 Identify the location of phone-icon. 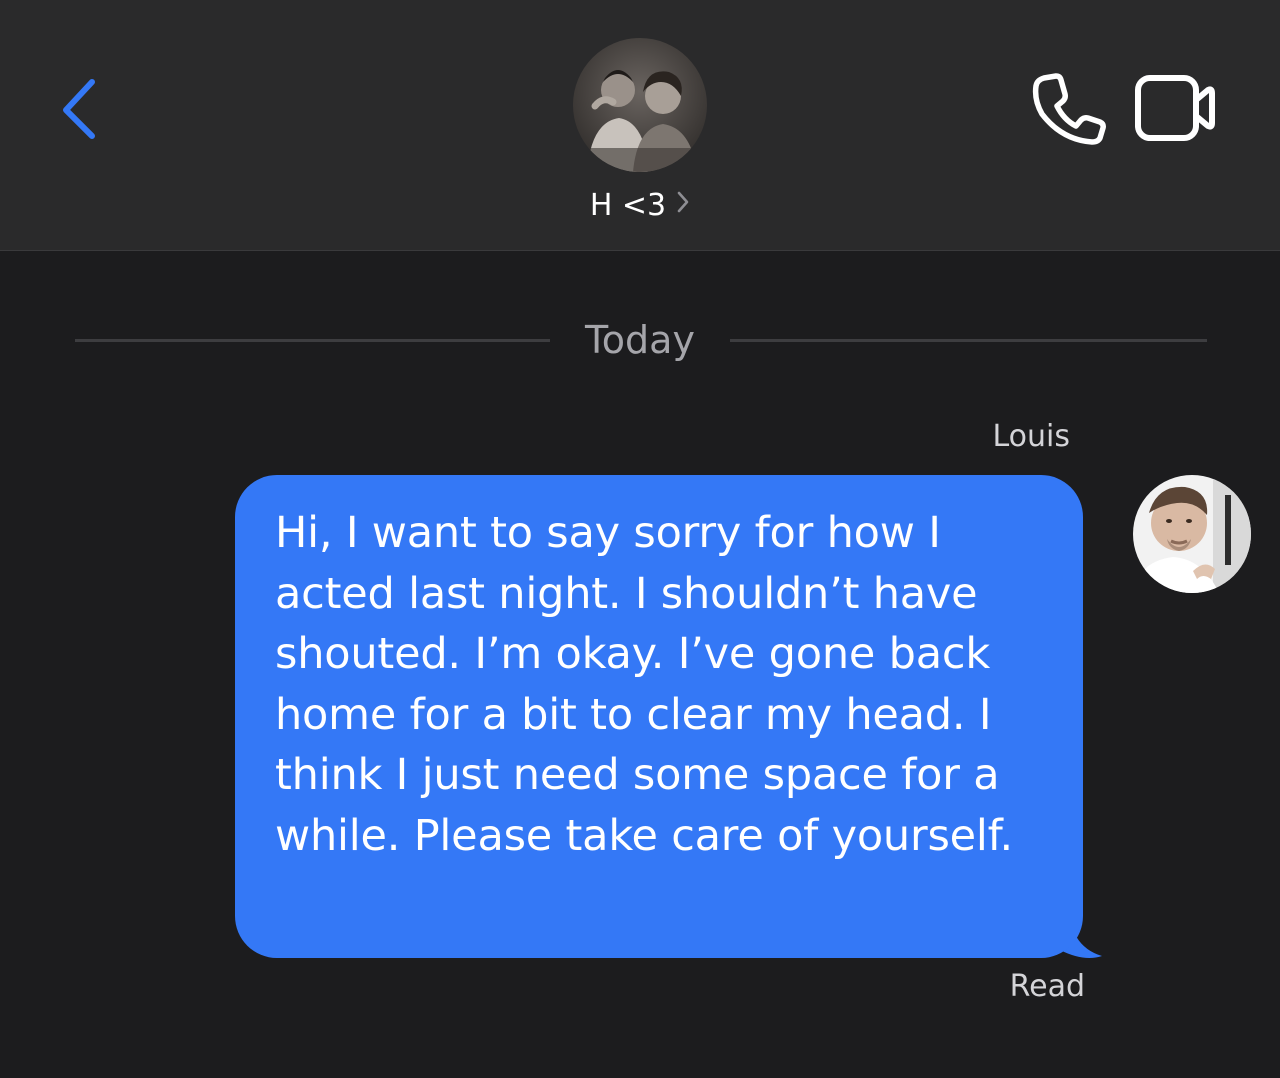
(1069, 109).